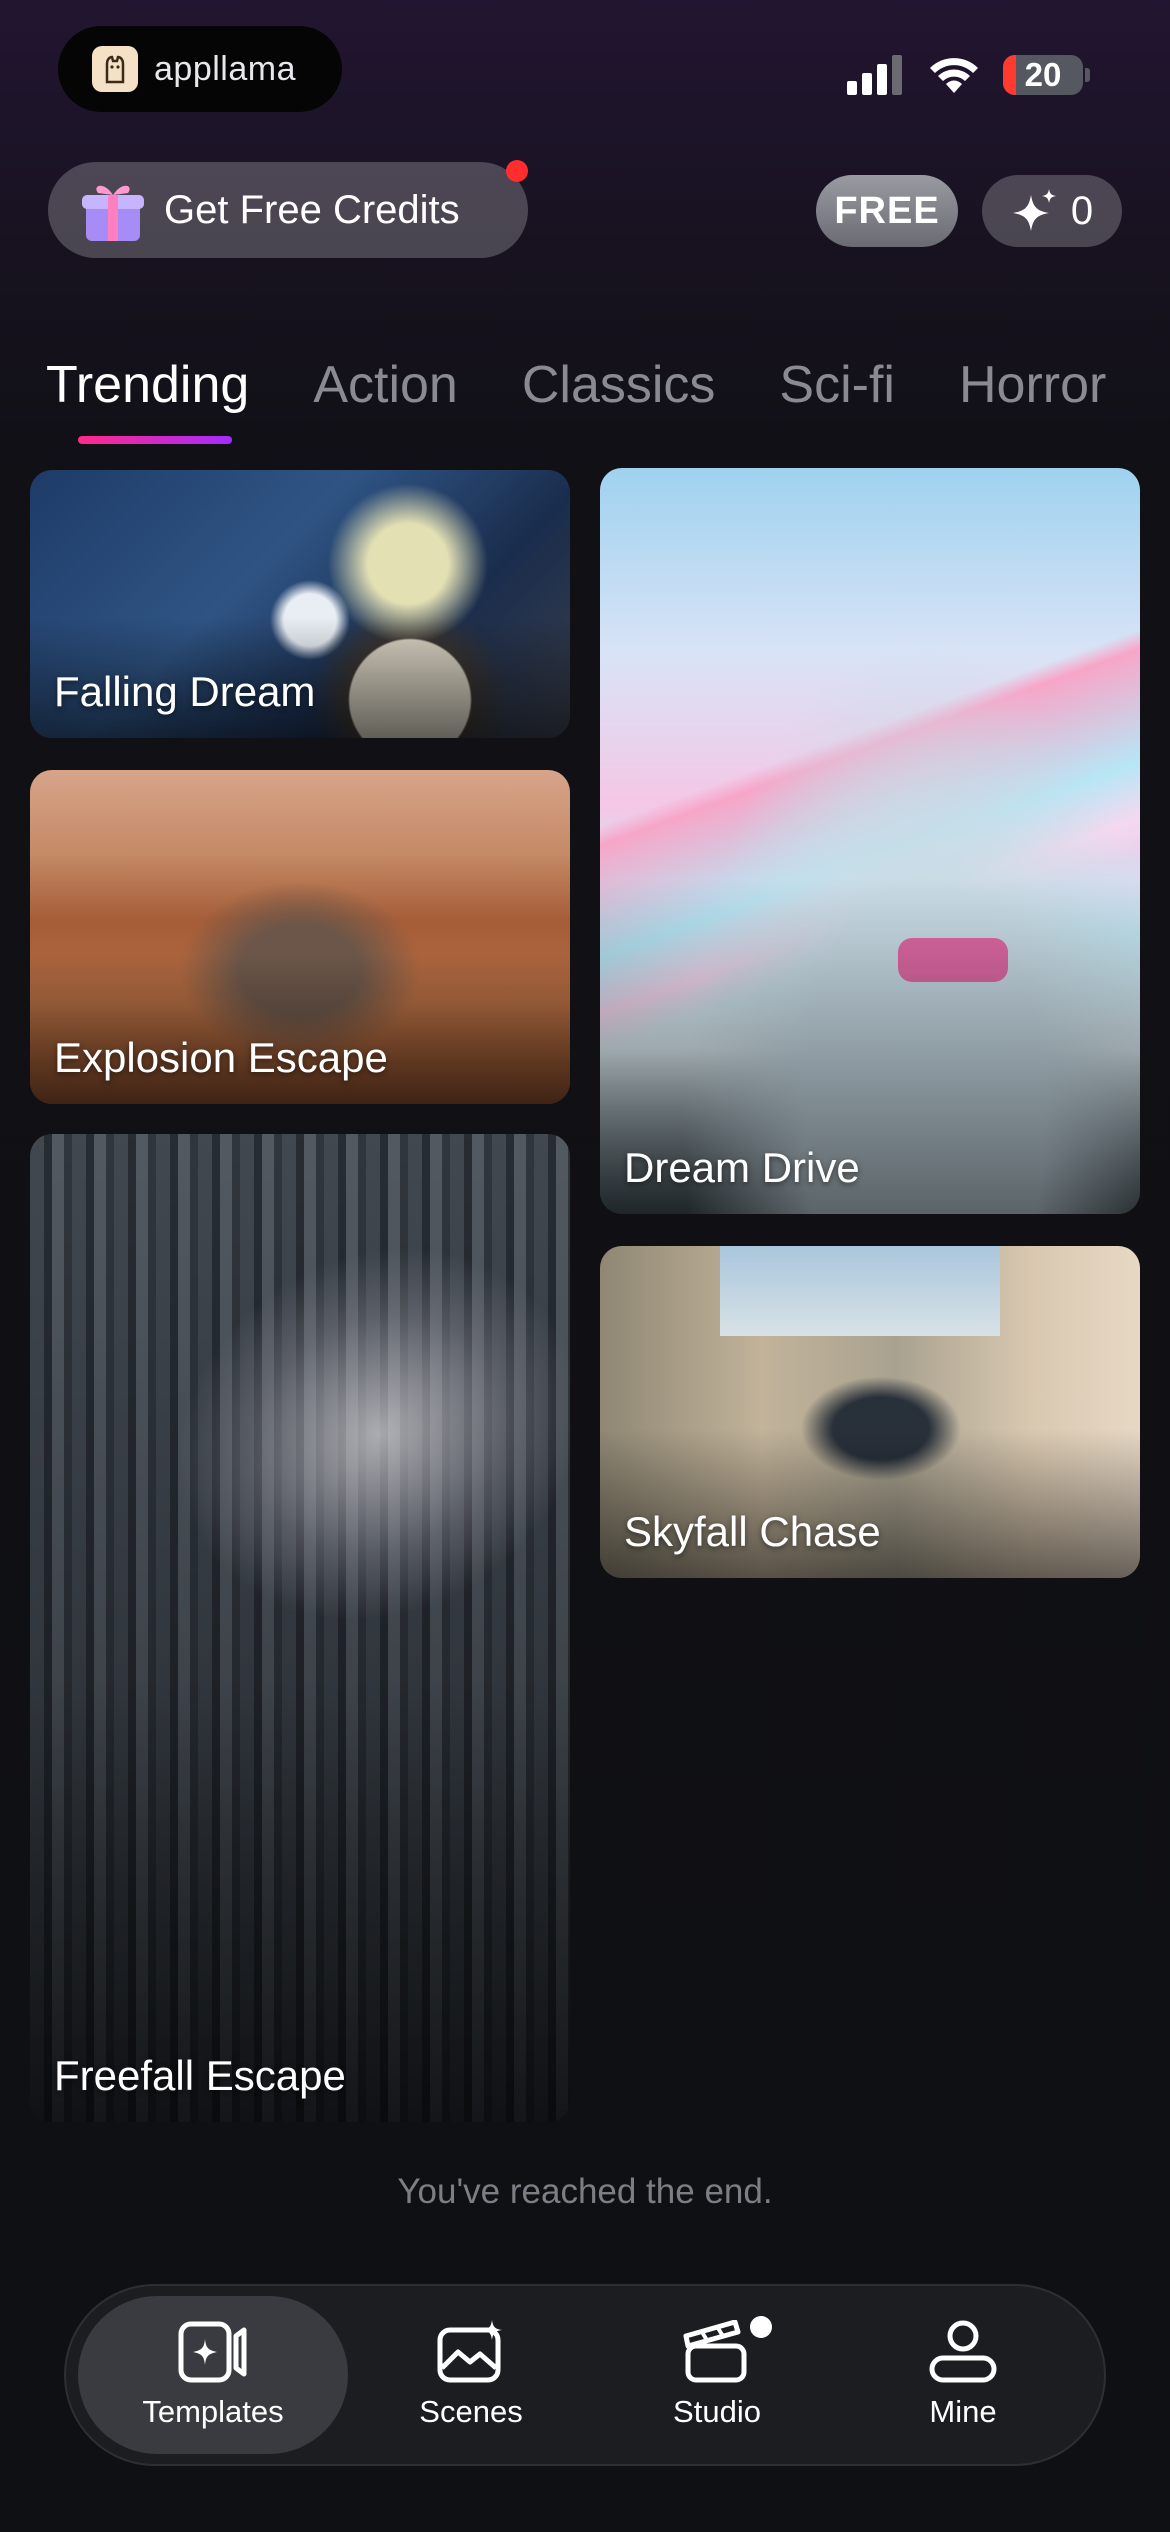 This screenshot has width=1170, height=2532. I want to click on credits-count: 0, so click(1082, 210).